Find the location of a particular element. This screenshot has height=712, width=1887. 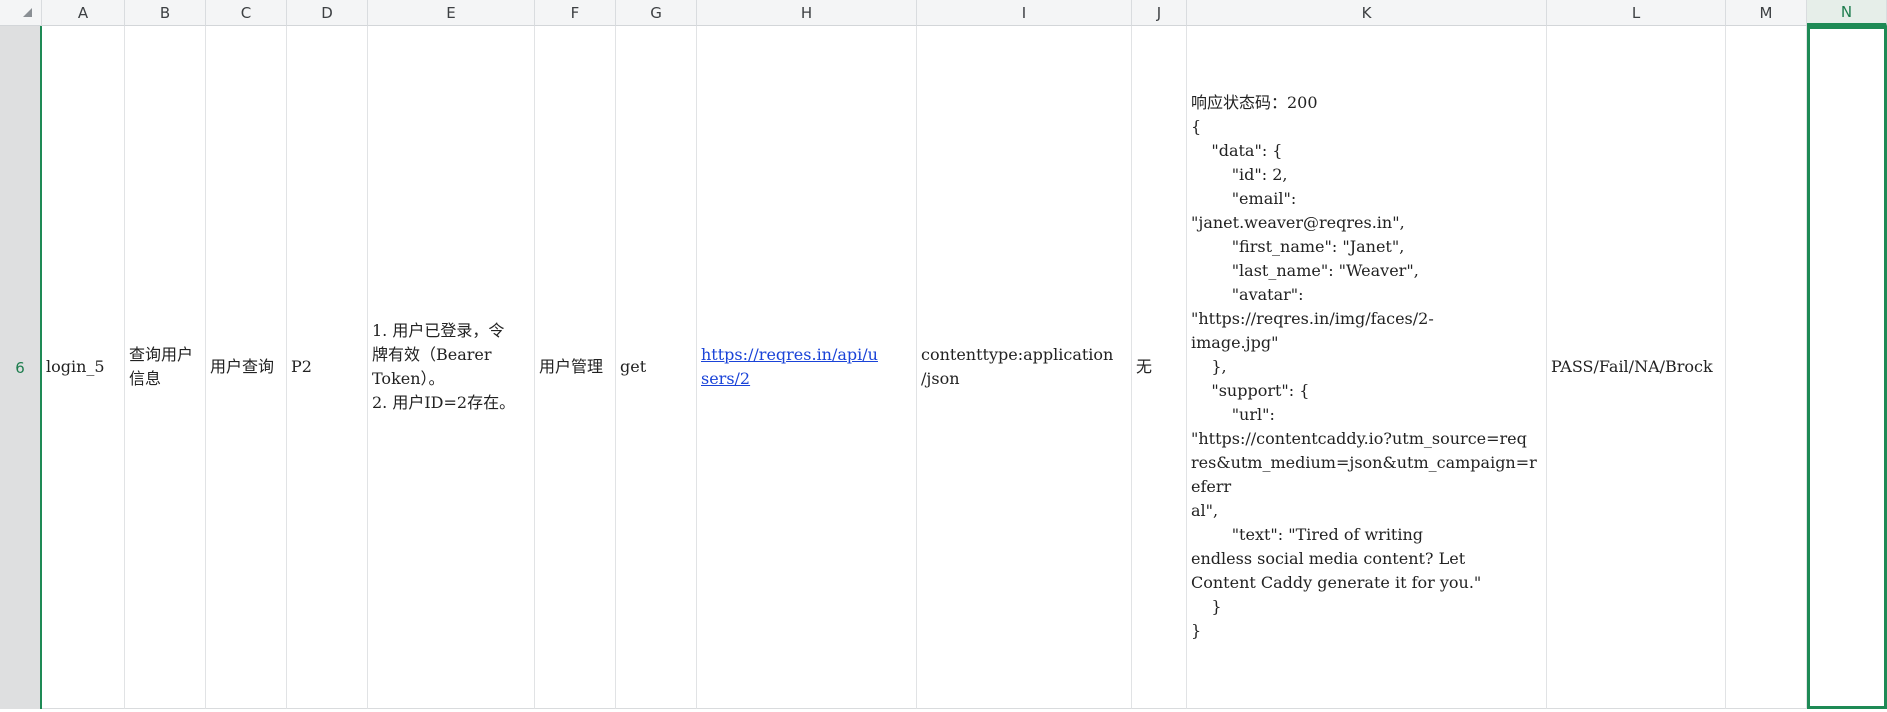

cell-l6: PASS/Fail/NA/Brock is located at coordinates (1636, 367).